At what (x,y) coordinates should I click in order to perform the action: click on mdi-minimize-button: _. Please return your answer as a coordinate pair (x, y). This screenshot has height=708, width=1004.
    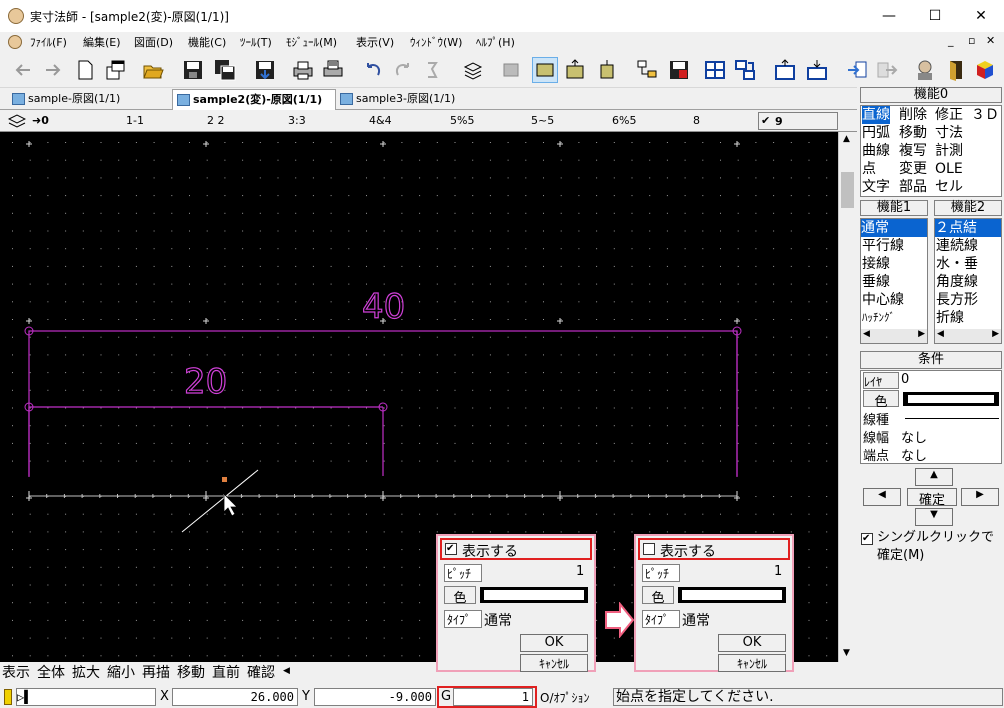
    Looking at the image, I should click on (951, 40).